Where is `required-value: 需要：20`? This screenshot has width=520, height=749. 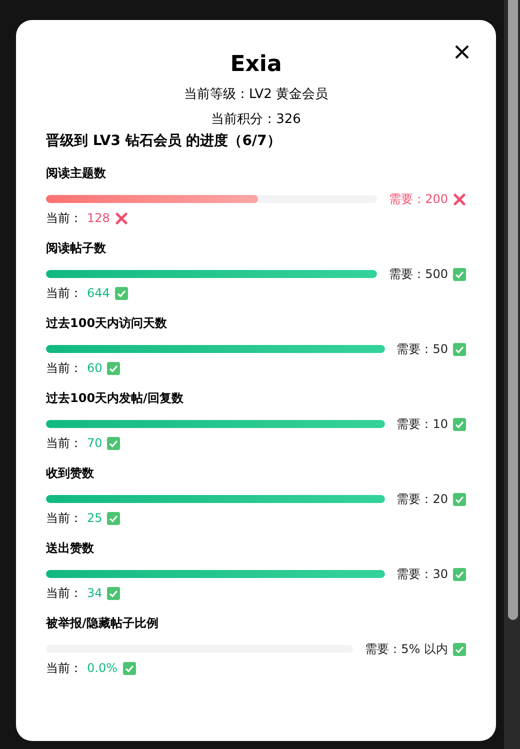 required-value: 需要：20 is located at coordinates (422, 499).